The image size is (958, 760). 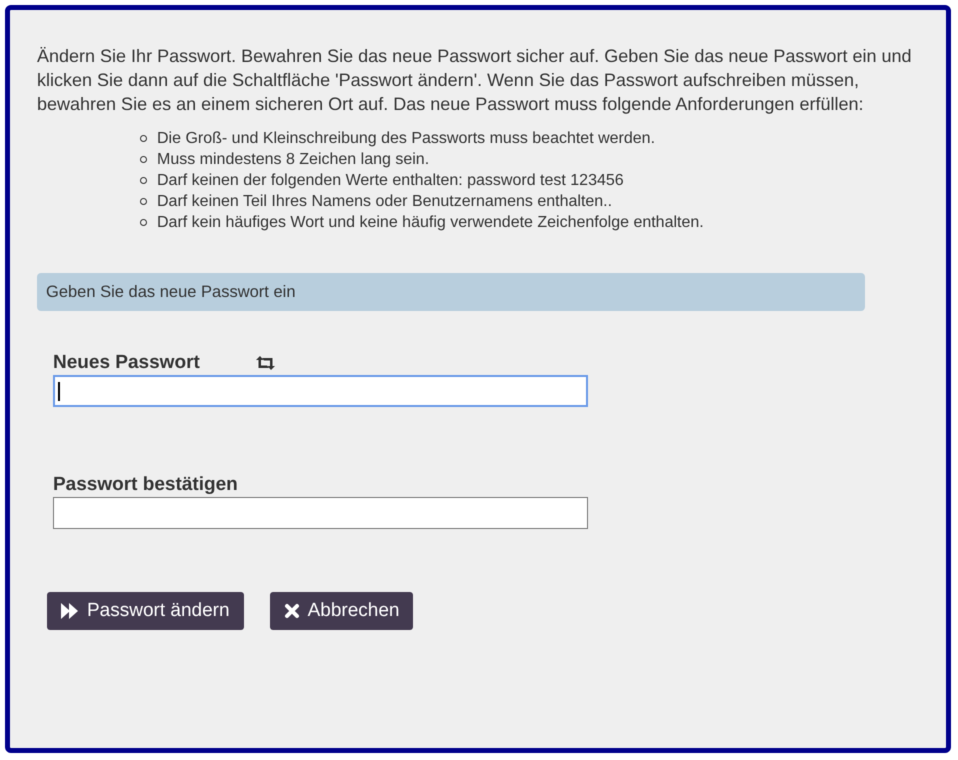 I want to click on requirement-text: Muss mindestens 8 Zeichen lang sein., so click(x=293, y=160).